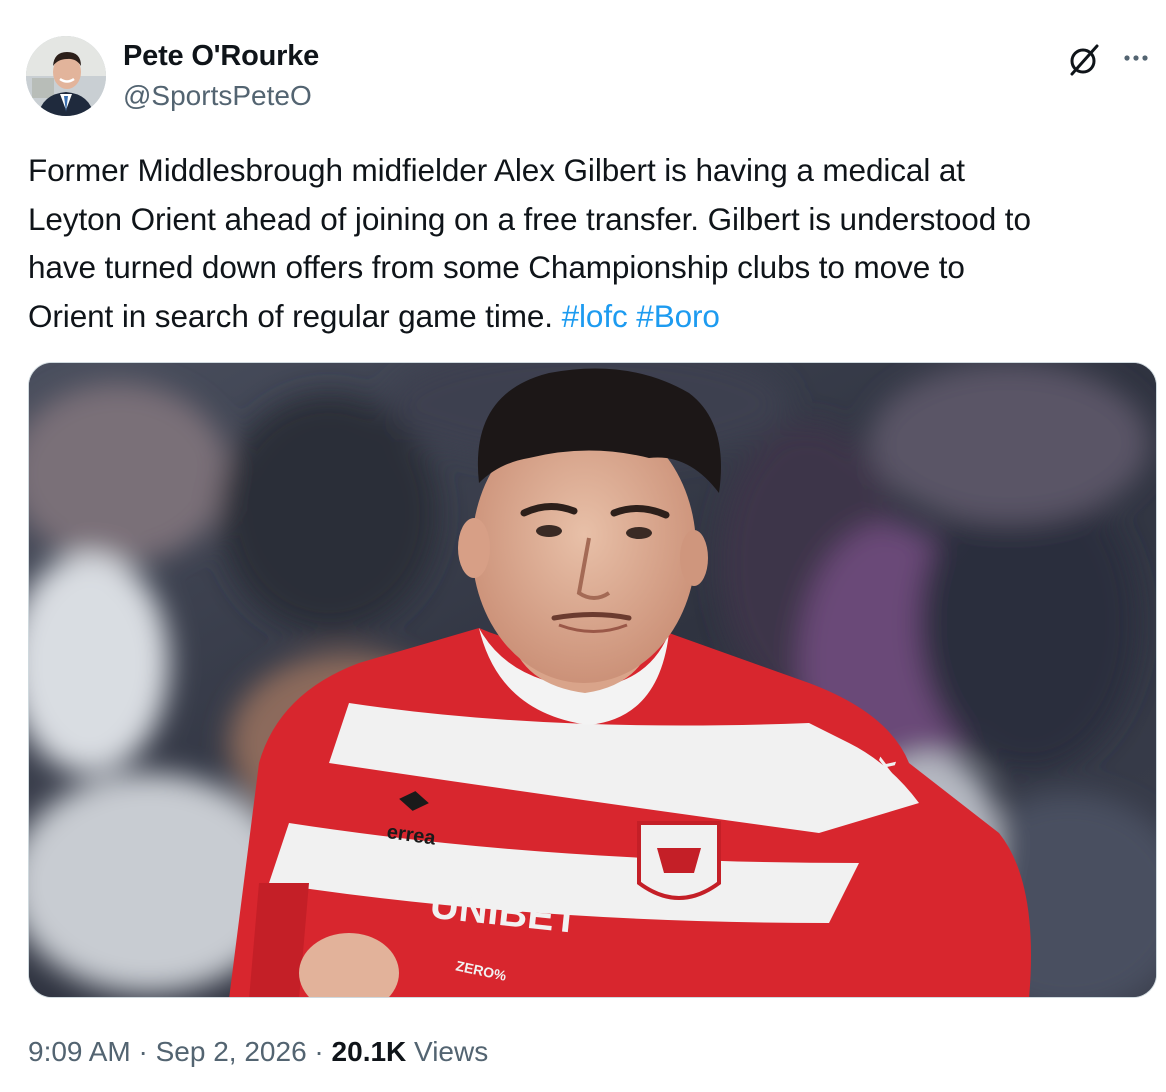  I want to click on author-display-name: Pete O'Rourke, so click(221, 56).